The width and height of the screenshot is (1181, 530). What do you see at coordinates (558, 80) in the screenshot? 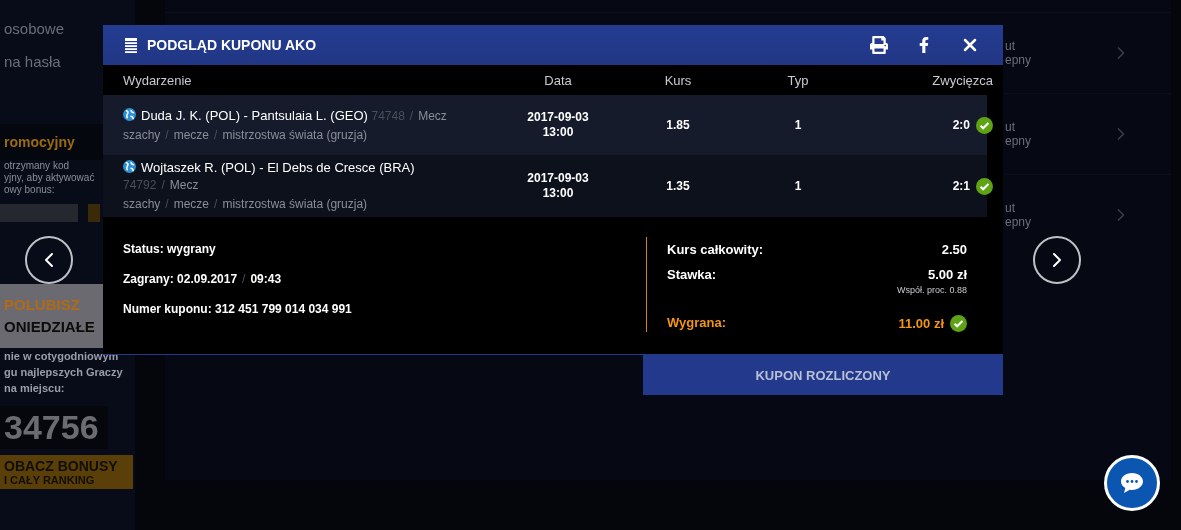
I see `column-header: Data` at bounding box center [558, 80].